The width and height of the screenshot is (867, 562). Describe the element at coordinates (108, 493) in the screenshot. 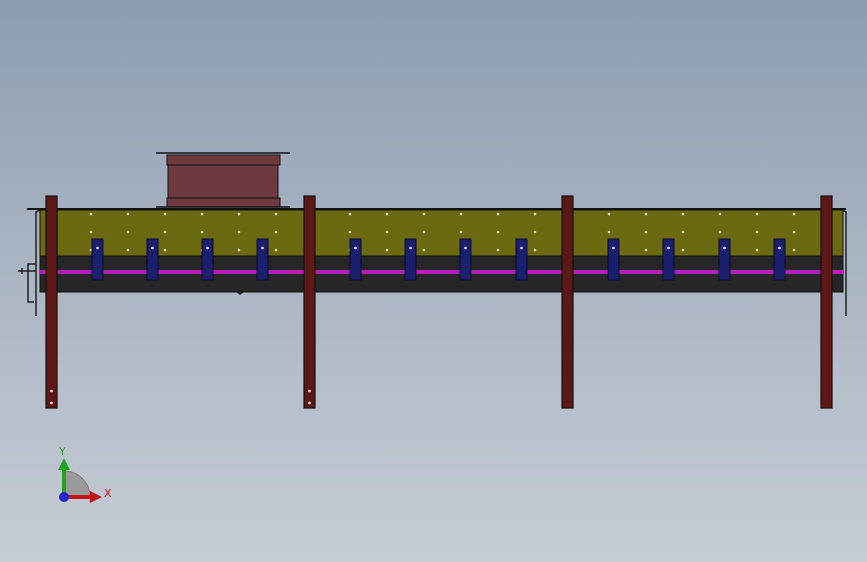

I see `axis-x-label: X` at that location.